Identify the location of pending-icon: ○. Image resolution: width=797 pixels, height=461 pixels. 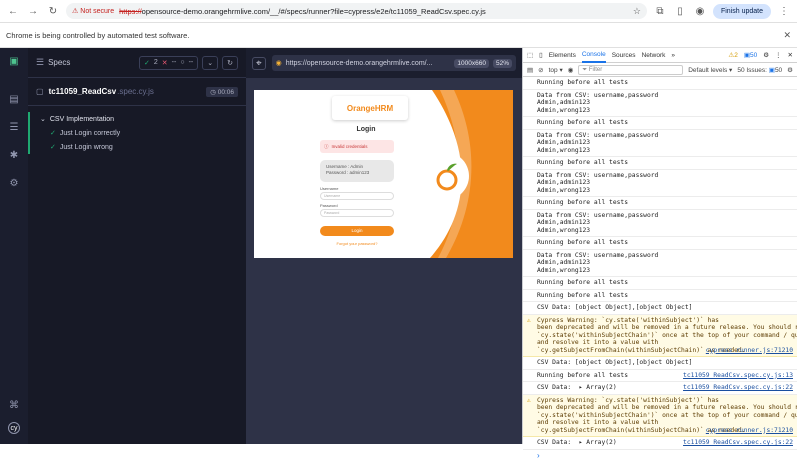
(182, 62).